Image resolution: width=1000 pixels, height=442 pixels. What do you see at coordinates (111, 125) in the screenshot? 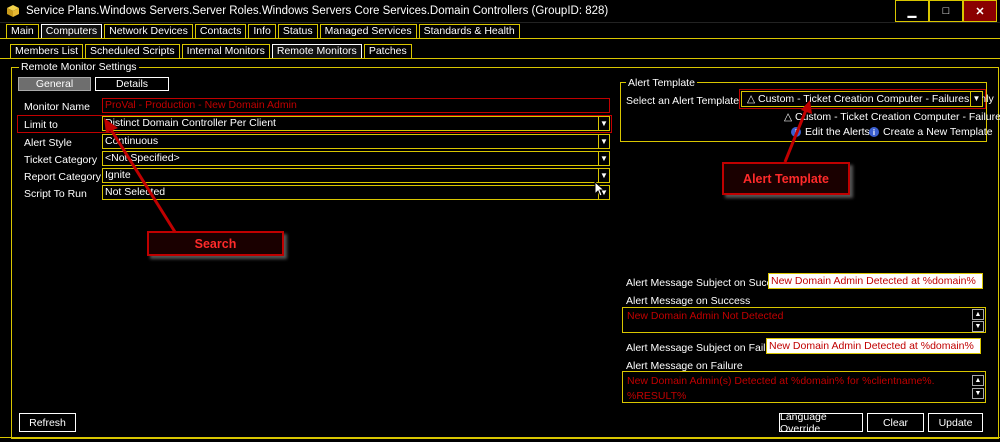
I see `search-arrowhead` at bounding box center [111, 125].